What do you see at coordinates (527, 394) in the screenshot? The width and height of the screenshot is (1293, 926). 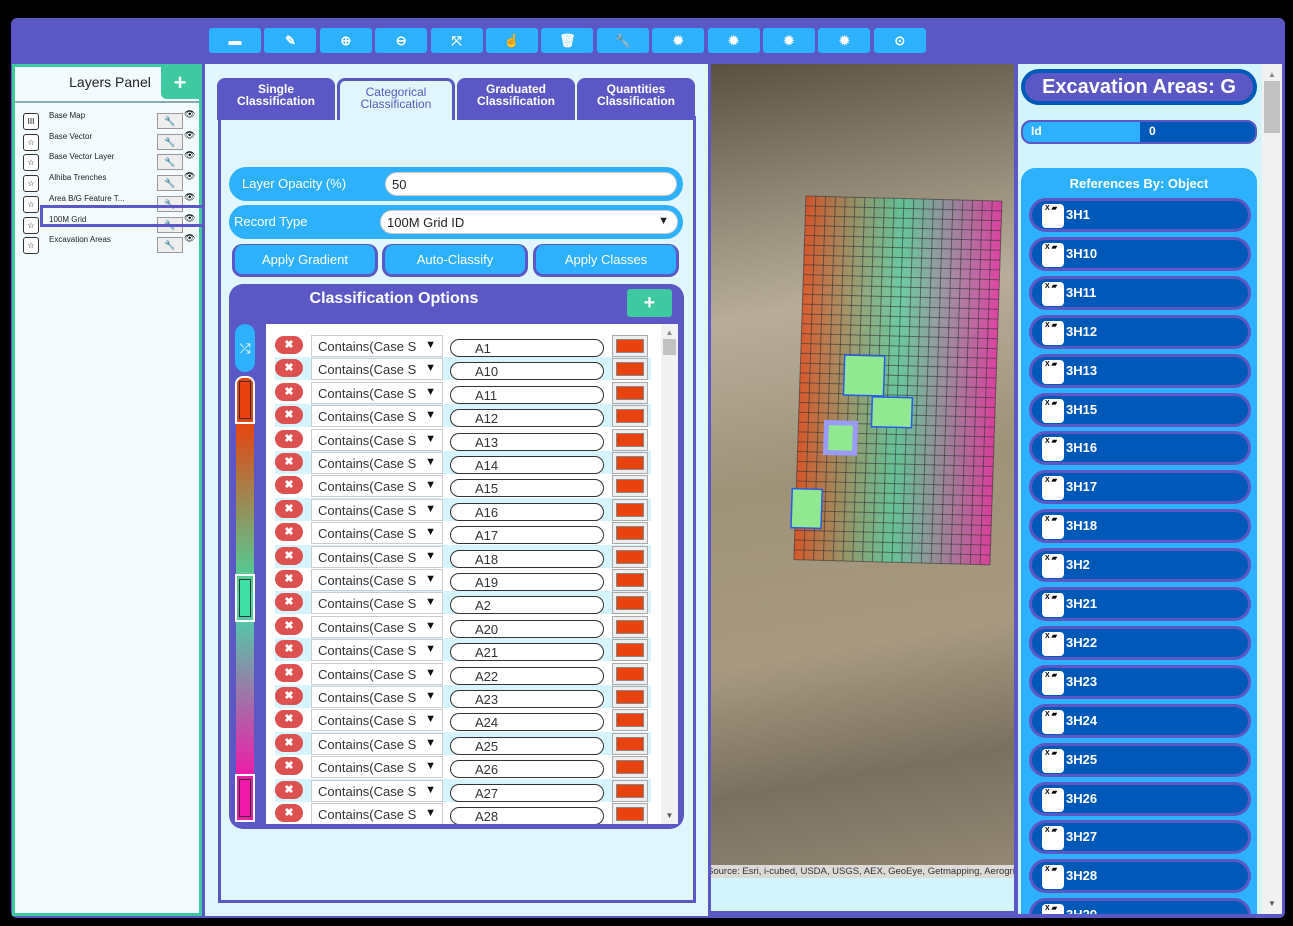 I see `class-value-input: A11` at bounding box center [527, 394].